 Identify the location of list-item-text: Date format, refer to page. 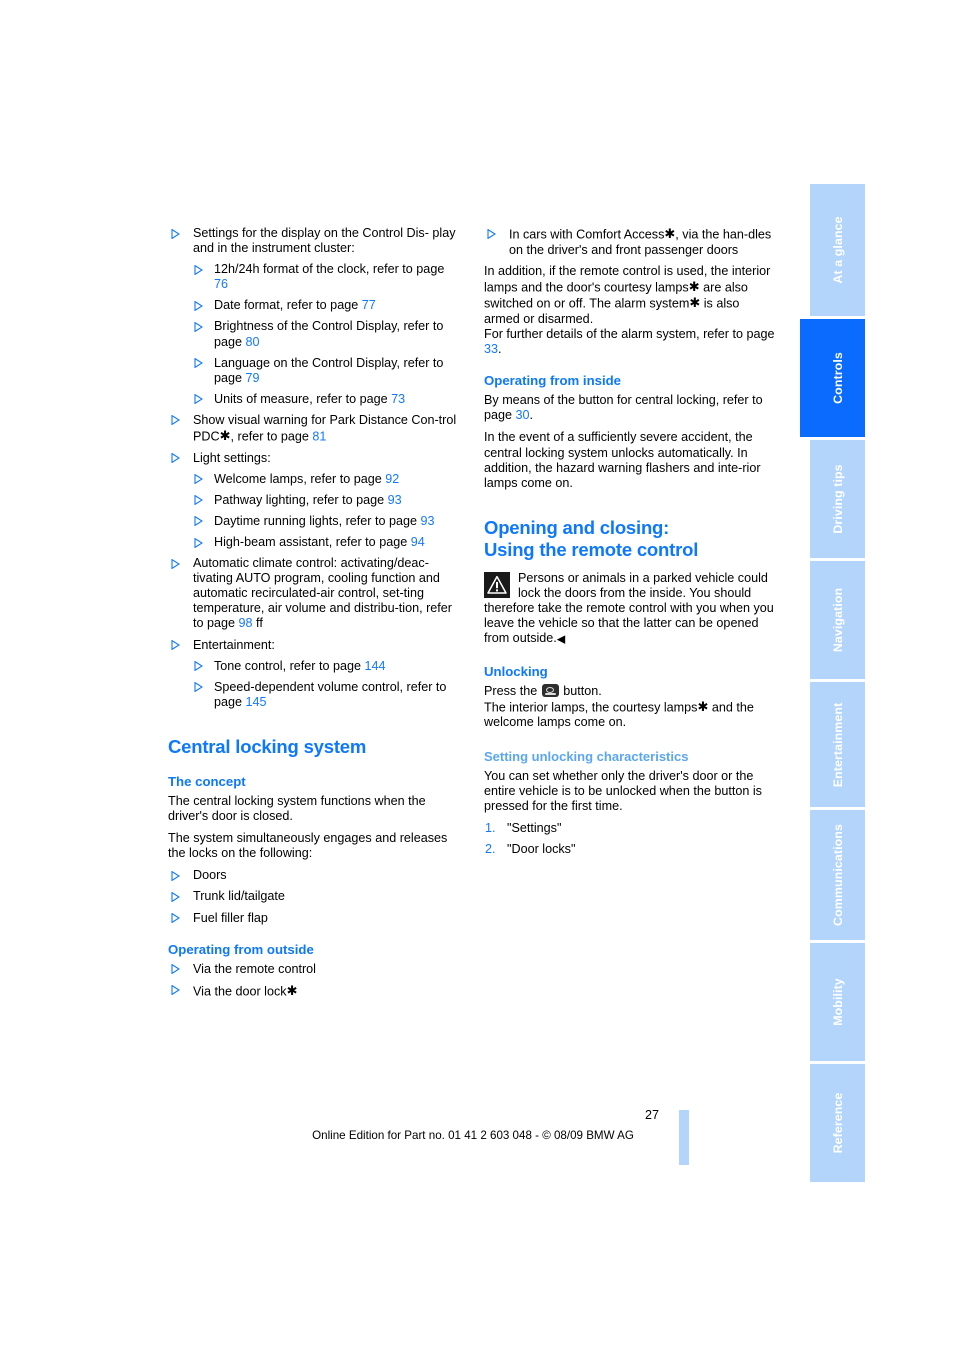
(288, 305).